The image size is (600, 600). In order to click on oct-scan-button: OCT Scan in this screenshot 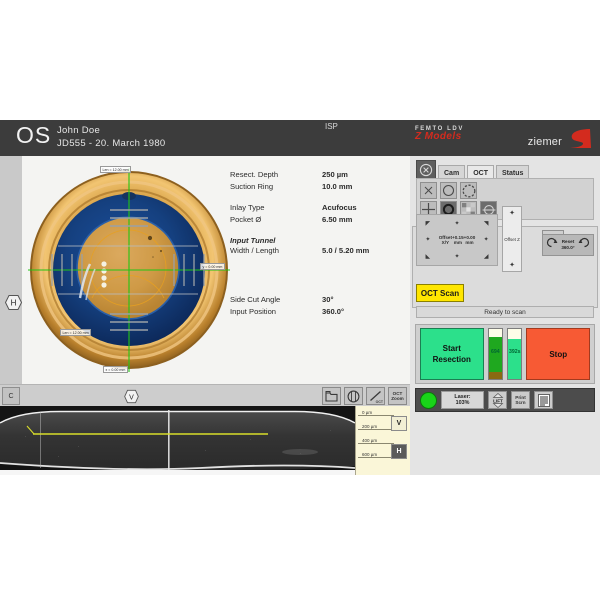, I will do `click(440, 293)`.